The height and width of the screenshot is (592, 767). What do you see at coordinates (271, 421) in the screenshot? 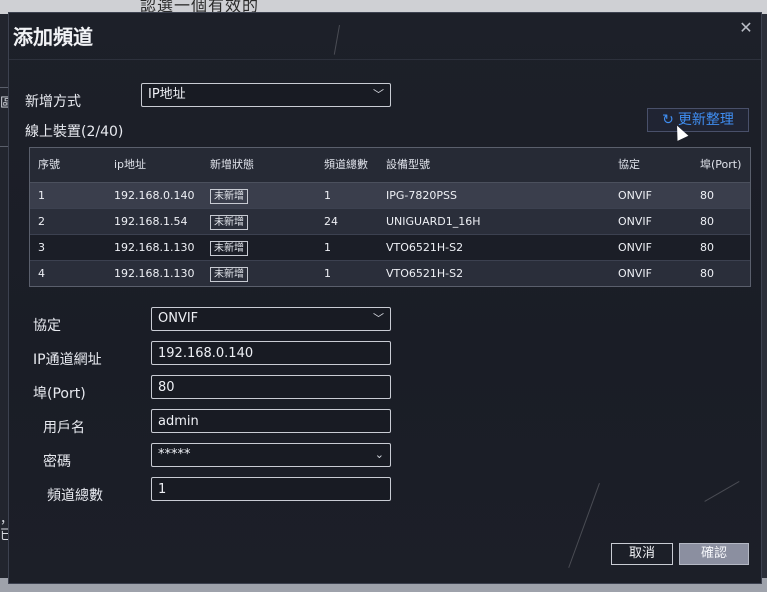
I see `username-field` at bounding box center [271, 421].